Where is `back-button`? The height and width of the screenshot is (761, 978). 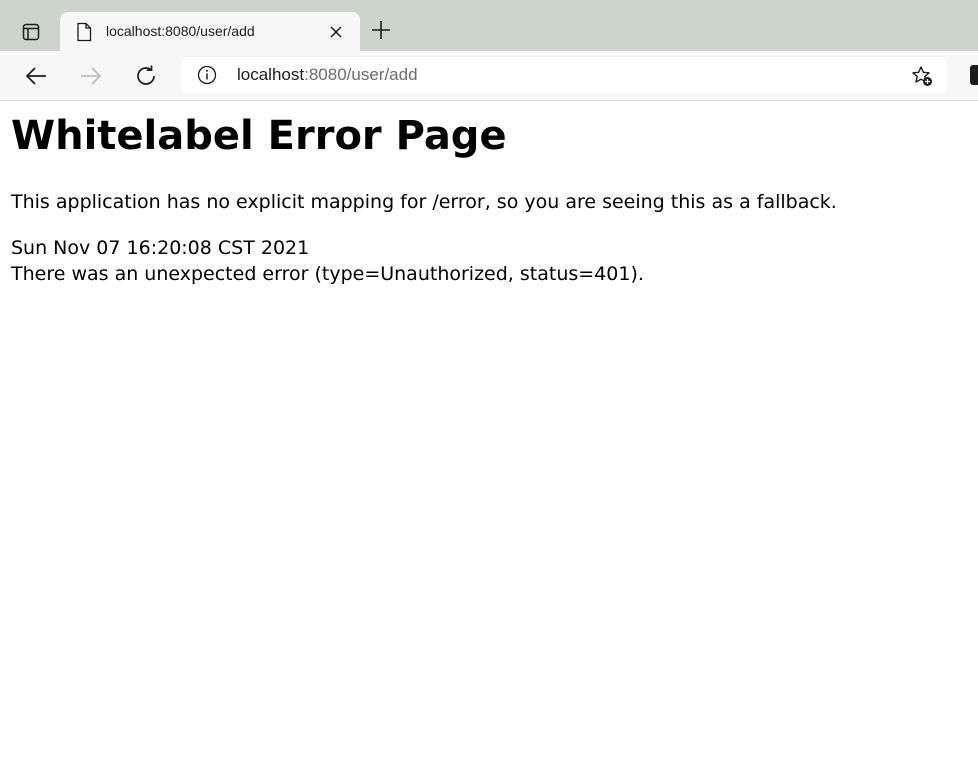 back-button is located at coordinates (36, 76).